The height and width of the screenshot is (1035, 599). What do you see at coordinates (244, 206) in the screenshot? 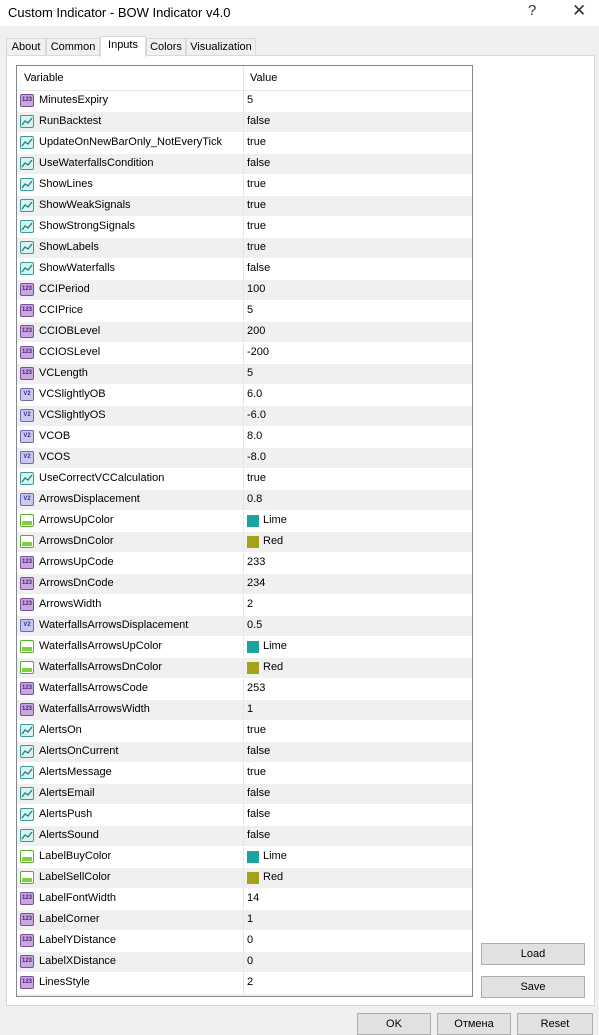
I see `input-row-ShowWeakSignals: ShowWeakSignals true` at bounding box center [244, 206].